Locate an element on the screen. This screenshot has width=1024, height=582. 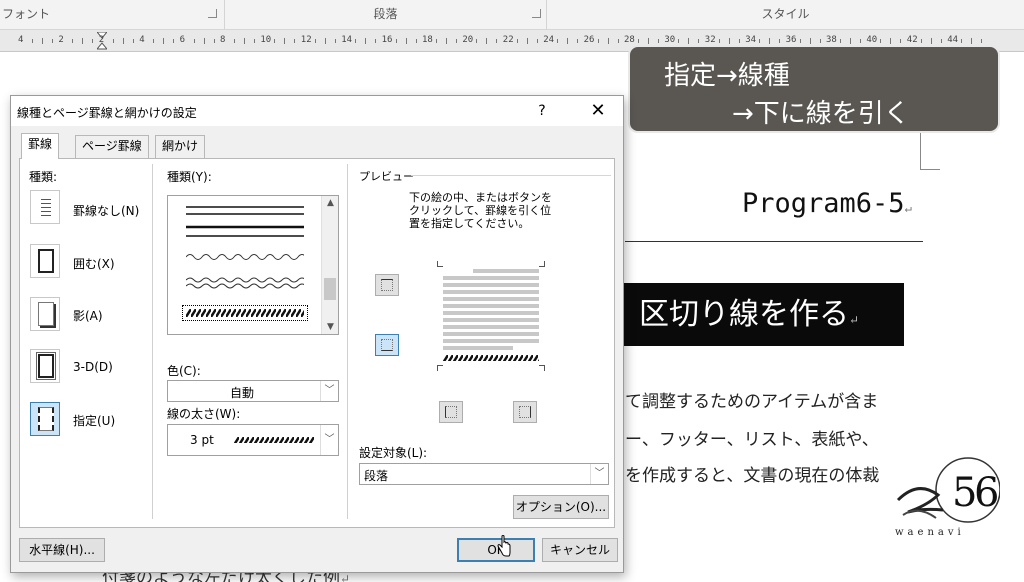
line-style-scrollbar: ▲ ▼ is located at coordinates (329, 265).